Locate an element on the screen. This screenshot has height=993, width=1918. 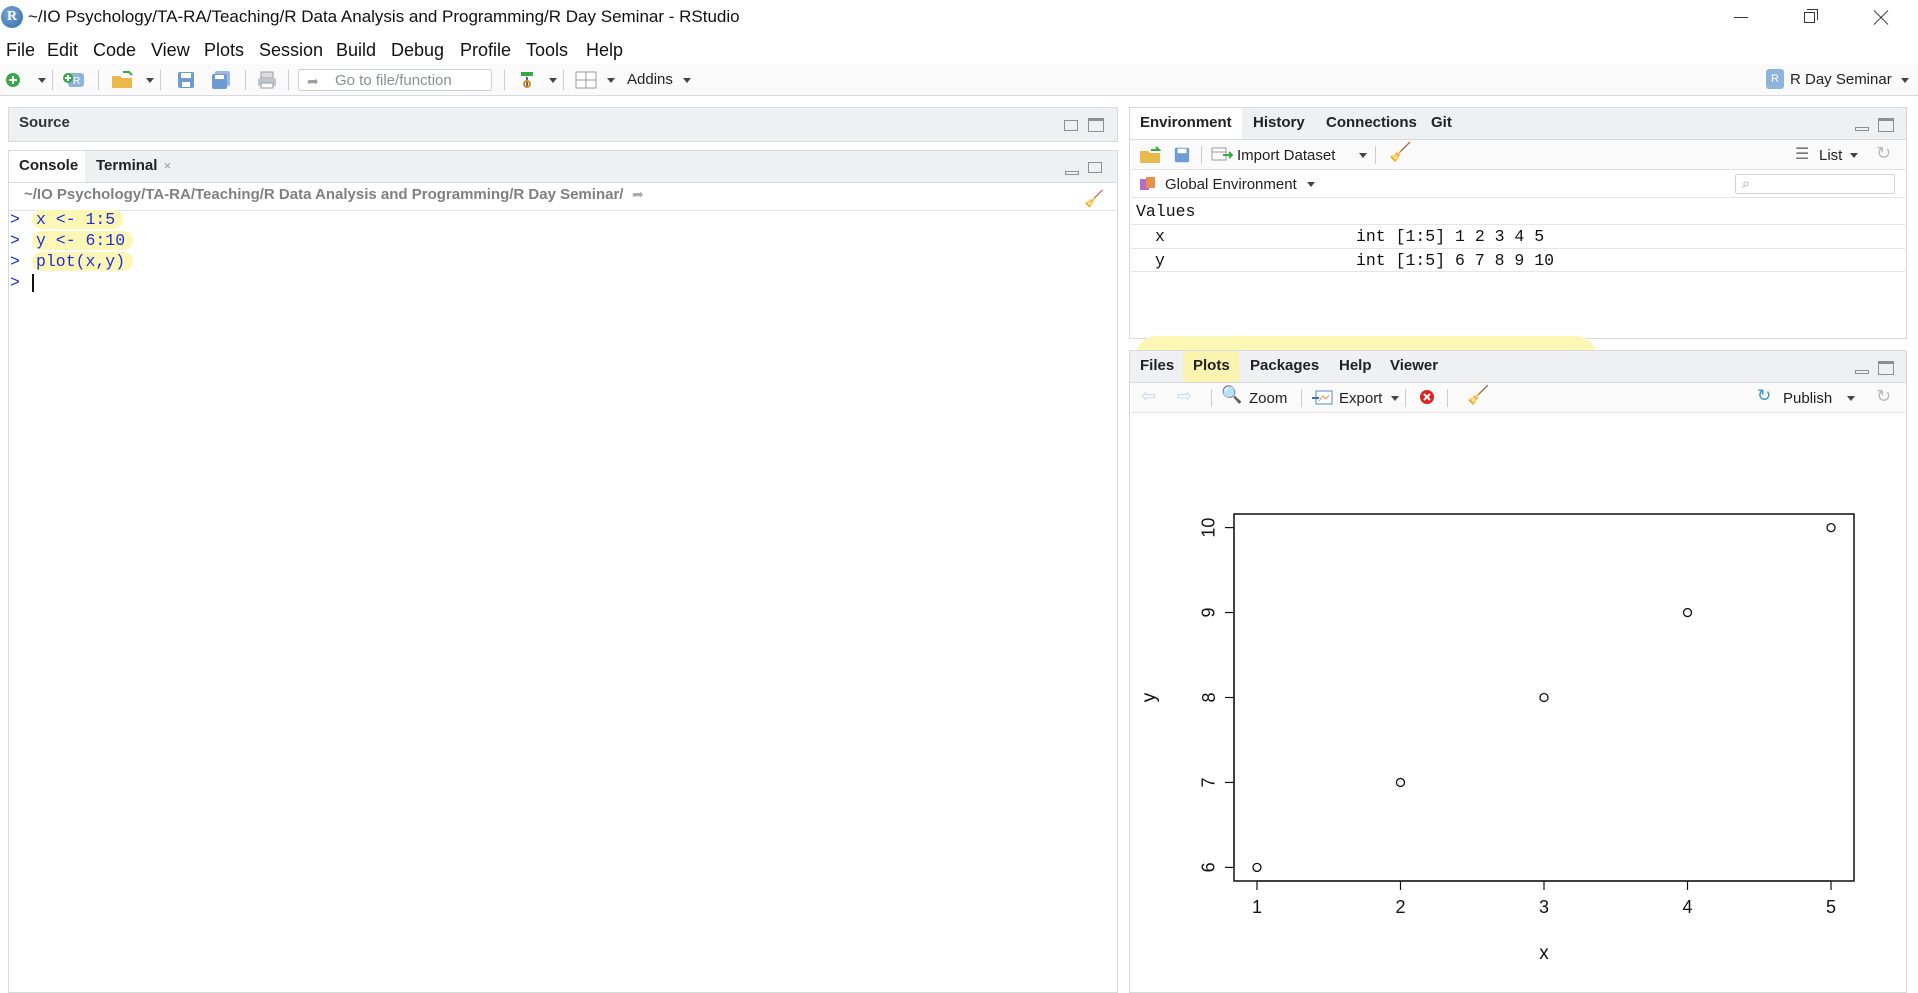
new-project-icon: R is located at coordinates (75, 80).